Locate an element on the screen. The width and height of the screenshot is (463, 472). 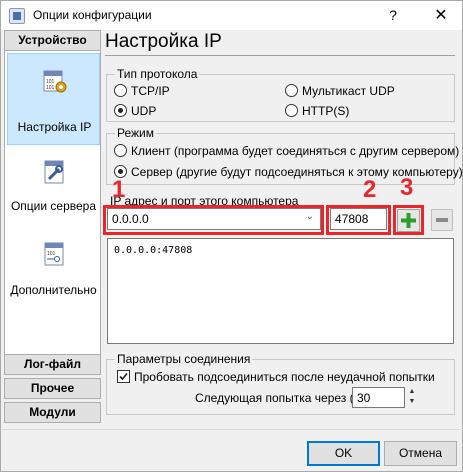
nav-item-ip-settings: 101 101 Настройка IP is located at coordinates (53, 99).